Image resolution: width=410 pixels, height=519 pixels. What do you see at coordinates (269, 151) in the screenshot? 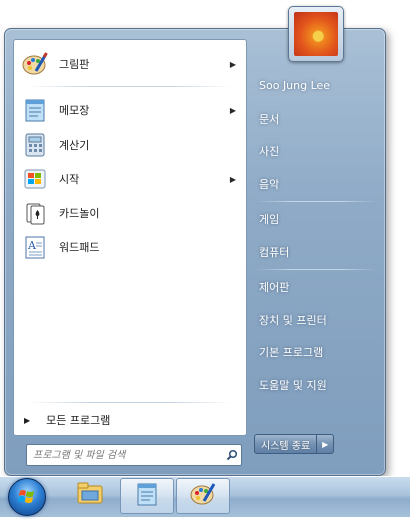
I see `pictures-link: 사진` at bounding box center [269, 151].